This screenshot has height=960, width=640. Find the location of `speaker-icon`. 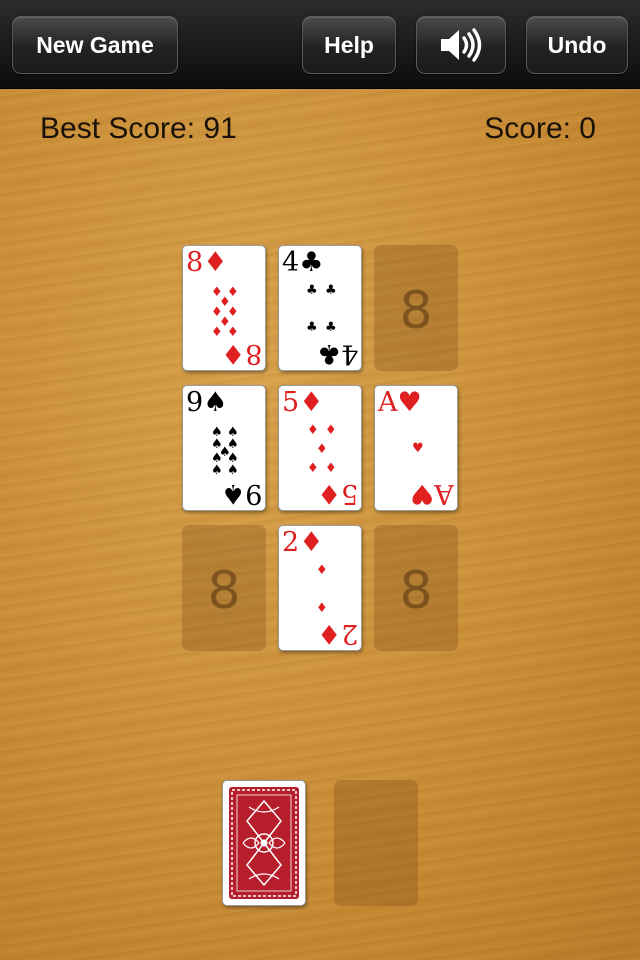

speaker-icon is located at coordinates (461, 45).